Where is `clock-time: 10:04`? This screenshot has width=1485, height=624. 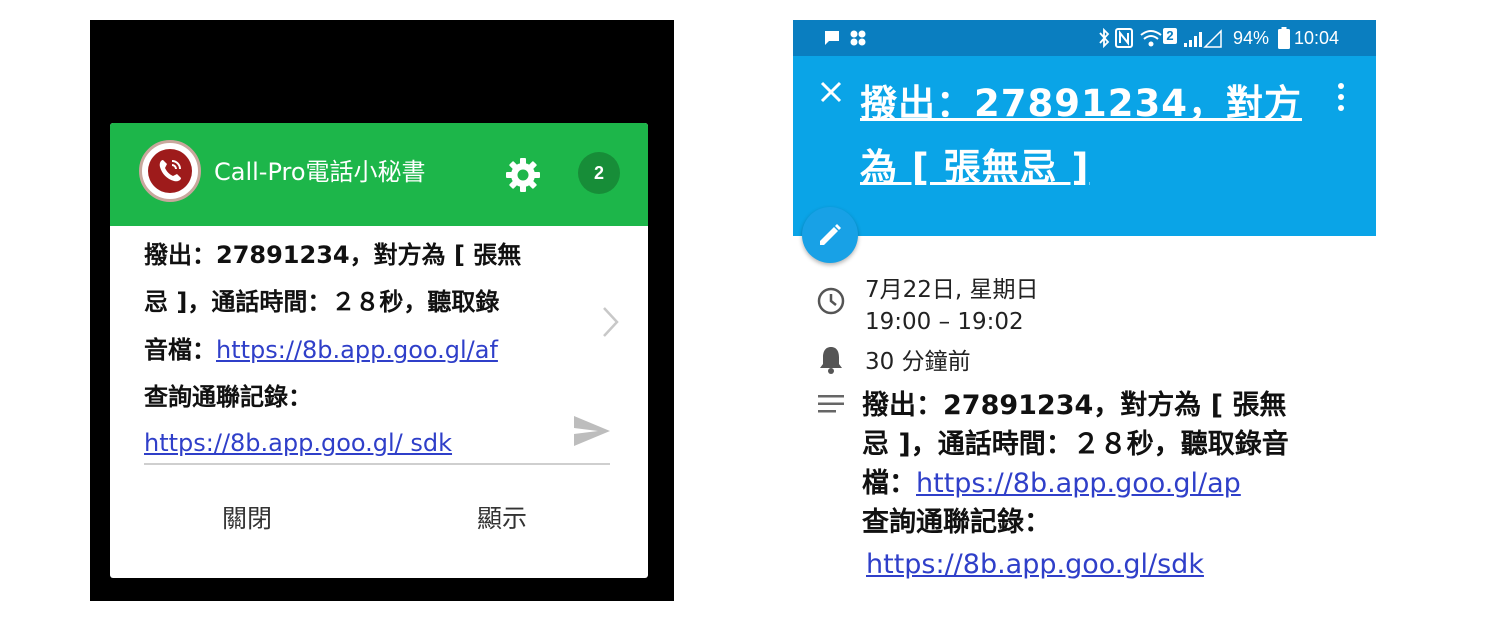
clock-time: 10:04 is located at coordinates (1317, 38).